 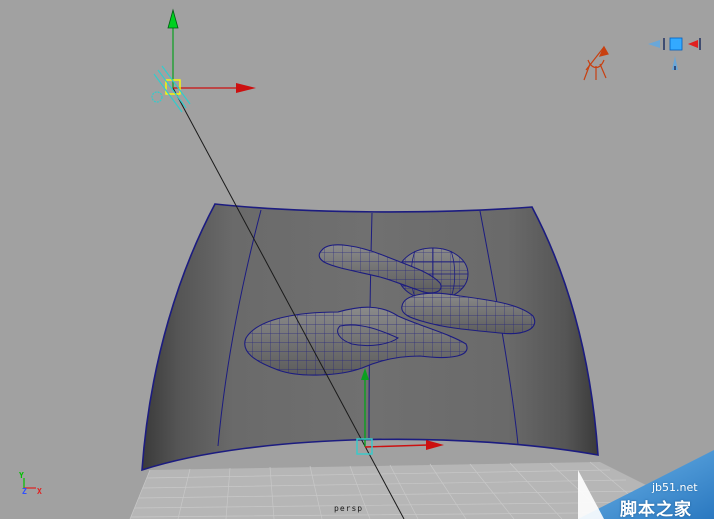 I want to click on camera-label: persp, so click(x=349, y=508).